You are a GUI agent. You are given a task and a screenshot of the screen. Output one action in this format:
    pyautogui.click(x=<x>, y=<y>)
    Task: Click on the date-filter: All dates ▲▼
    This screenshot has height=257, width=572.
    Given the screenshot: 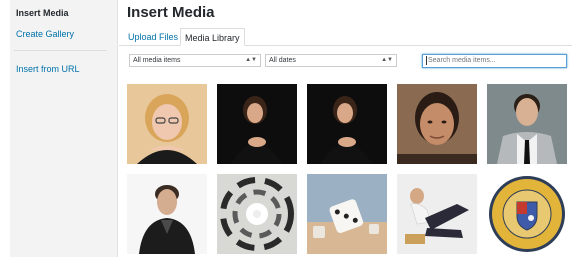 What is the action you would take?
    pyautogui.click(x=331, y=60)
    